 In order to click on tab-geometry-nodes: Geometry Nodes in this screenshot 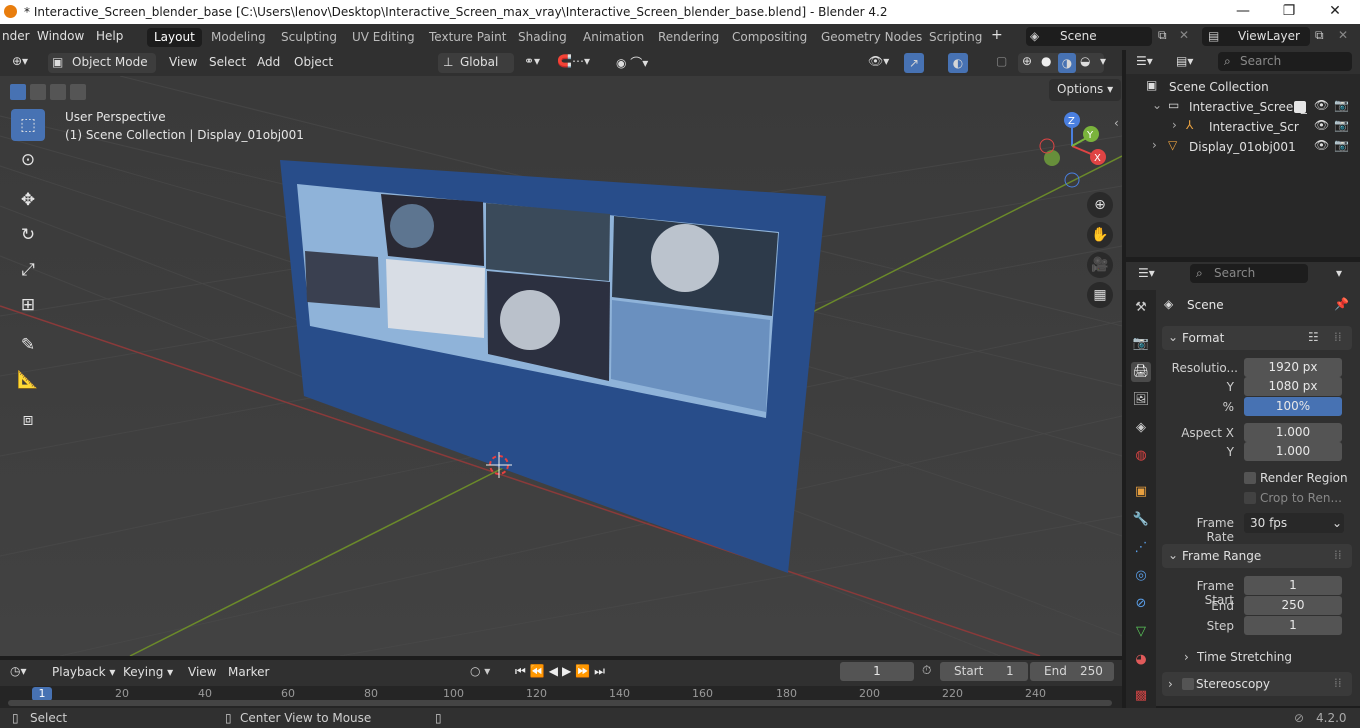, I will do `click(871, 37)`.